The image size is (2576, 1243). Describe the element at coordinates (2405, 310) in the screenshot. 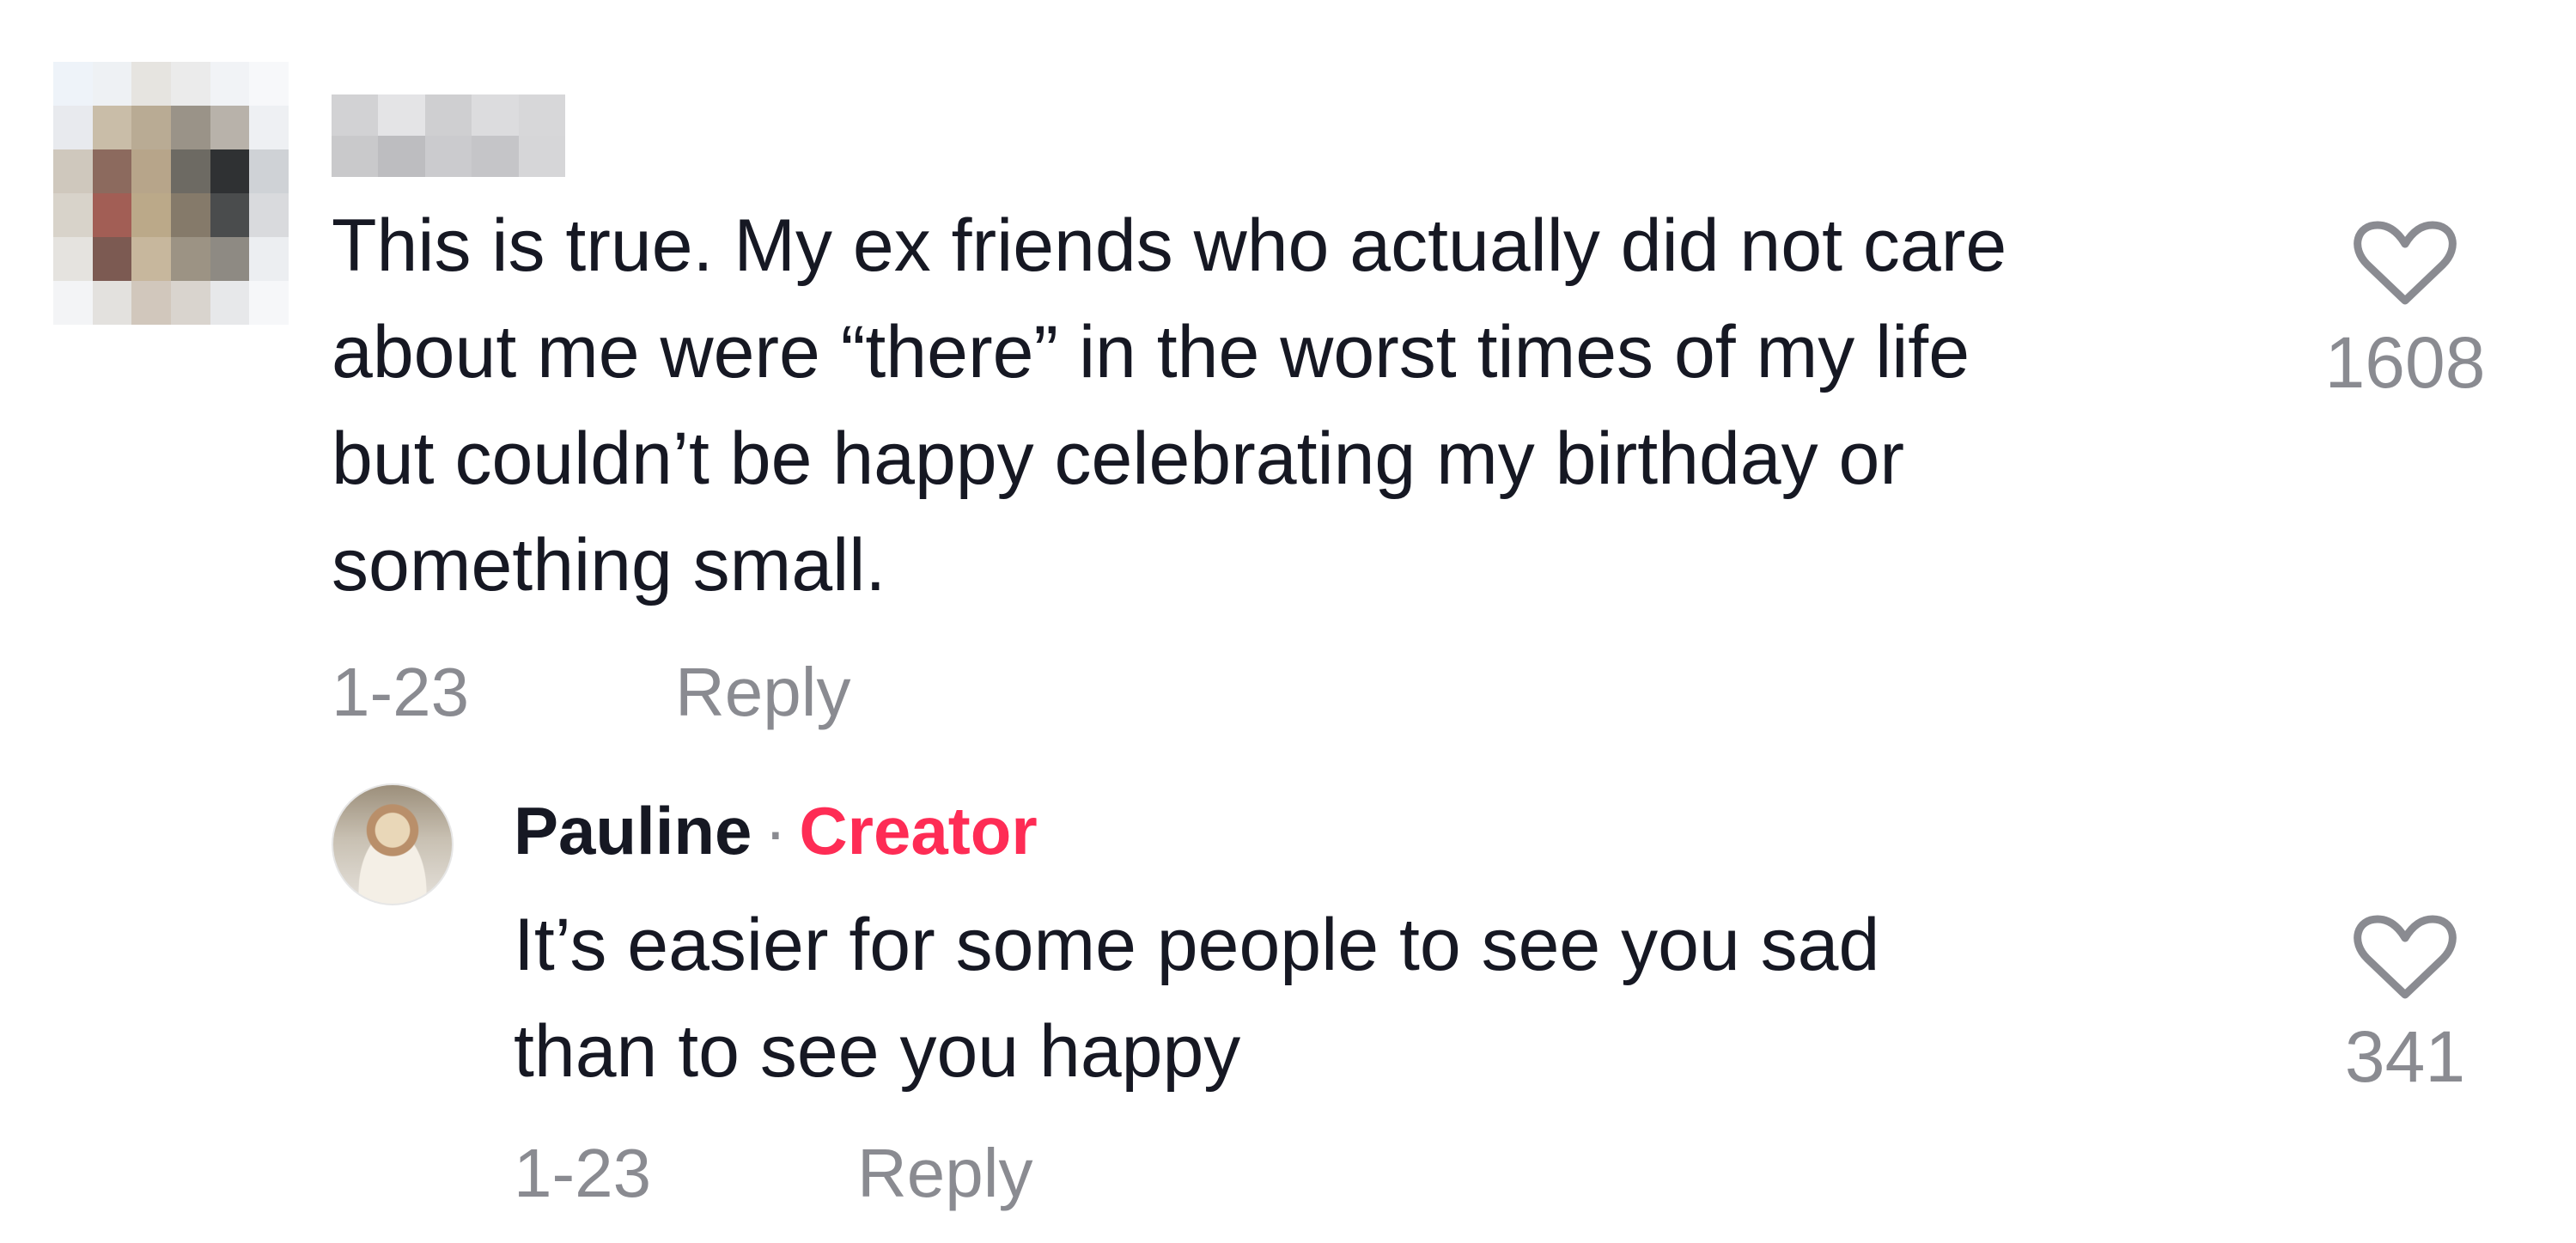

I see `like-button: 1608` at that location.